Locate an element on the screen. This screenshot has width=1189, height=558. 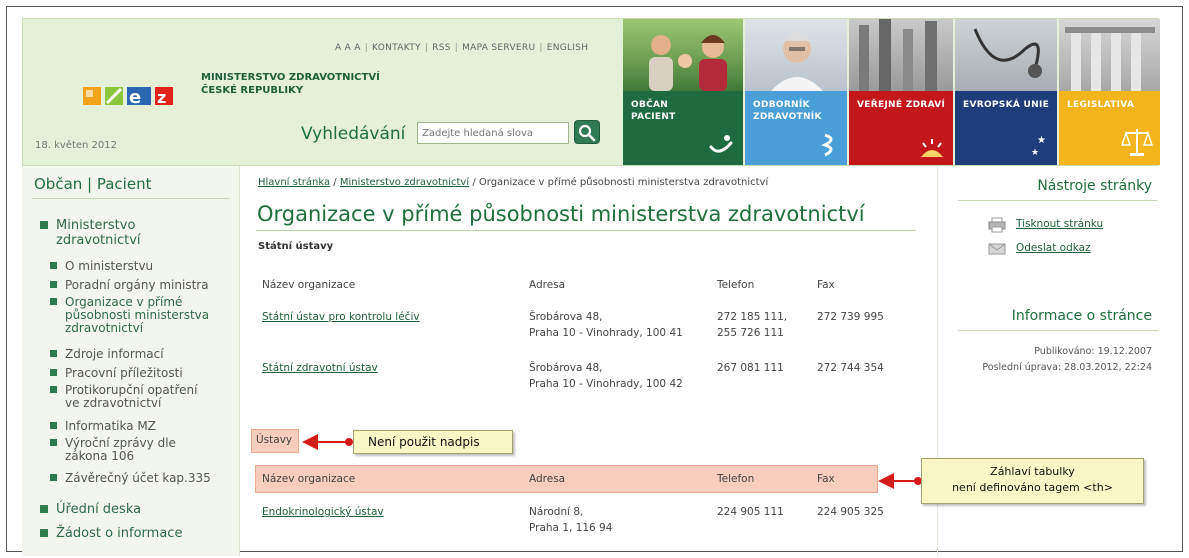
callout-caption-note: Není použit nadpis is located at coordinates (433, 442).